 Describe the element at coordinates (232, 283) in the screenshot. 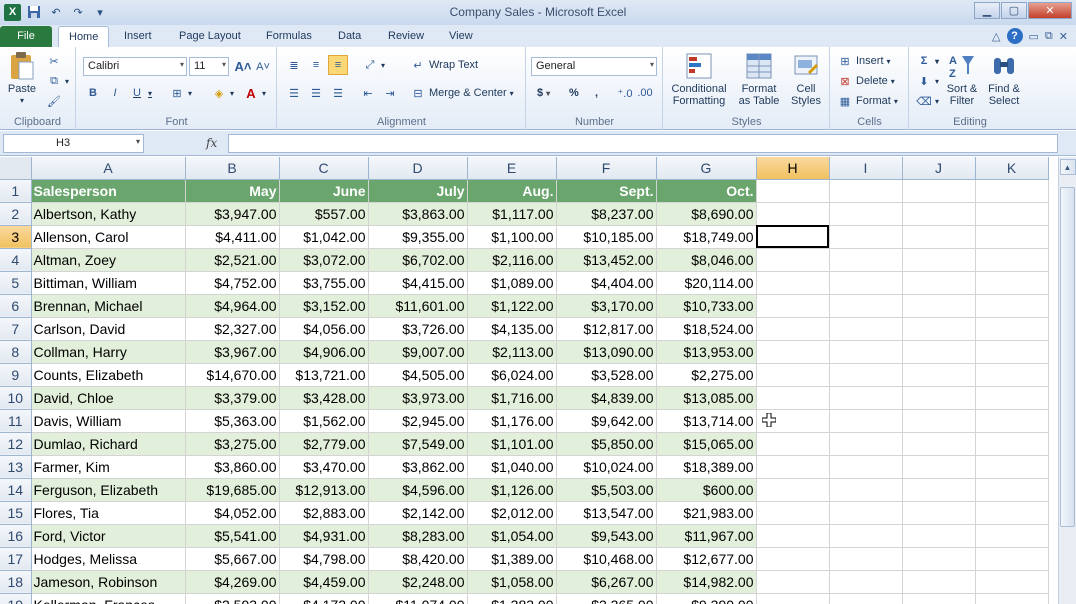

I see `sales-value-cell: $4,752.00` at that location.